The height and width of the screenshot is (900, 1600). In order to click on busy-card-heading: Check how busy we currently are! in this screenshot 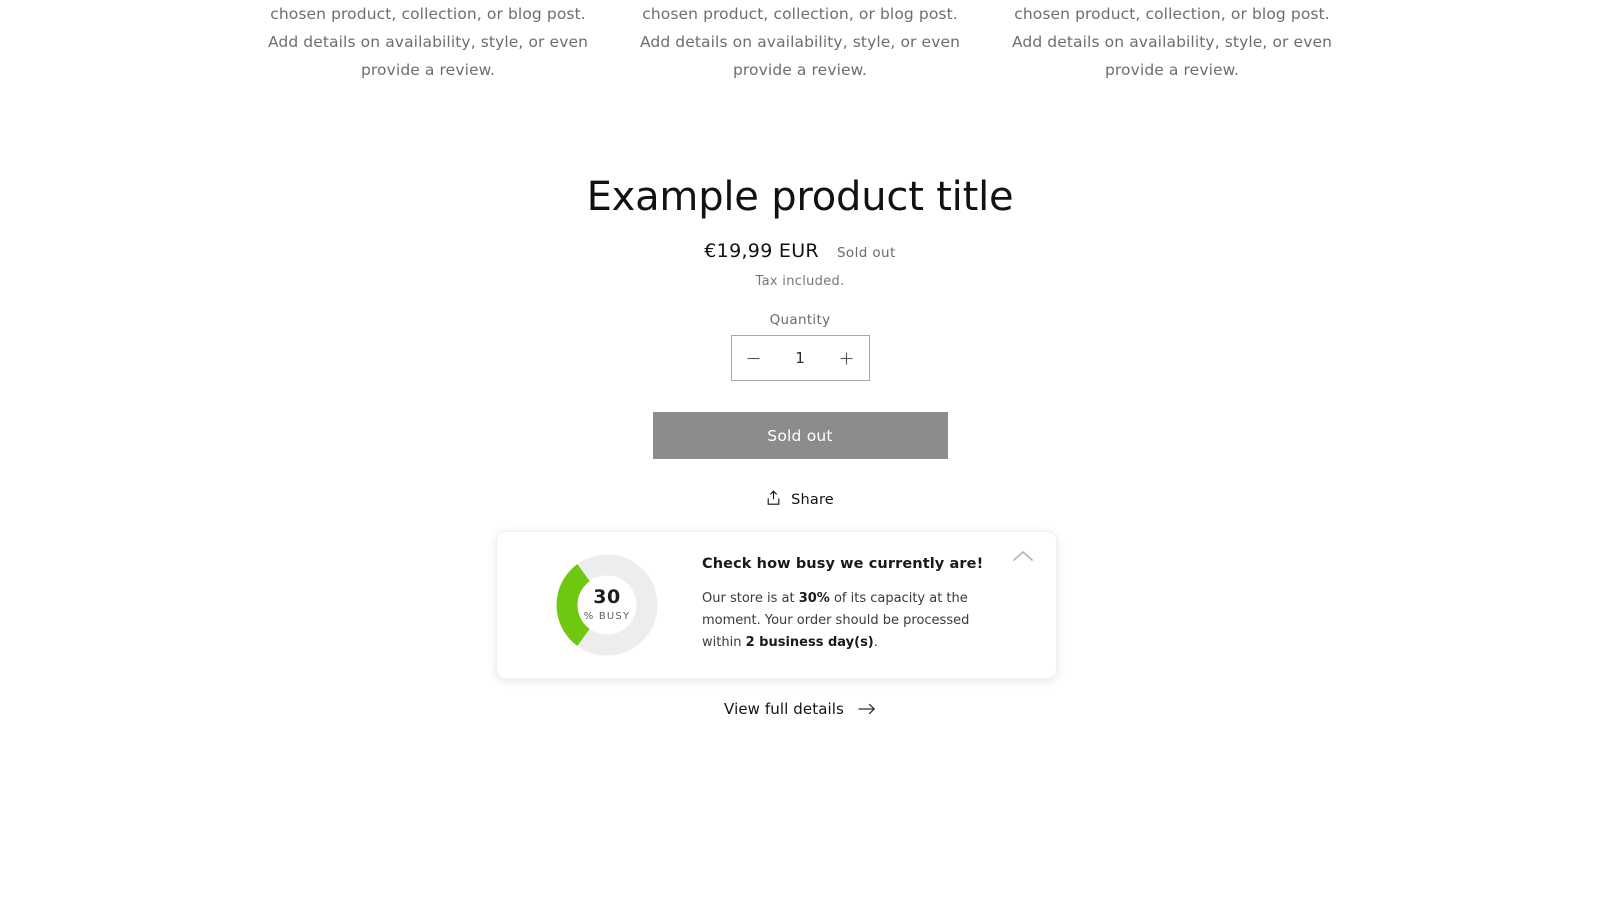, I will do `click(843, 564)`.